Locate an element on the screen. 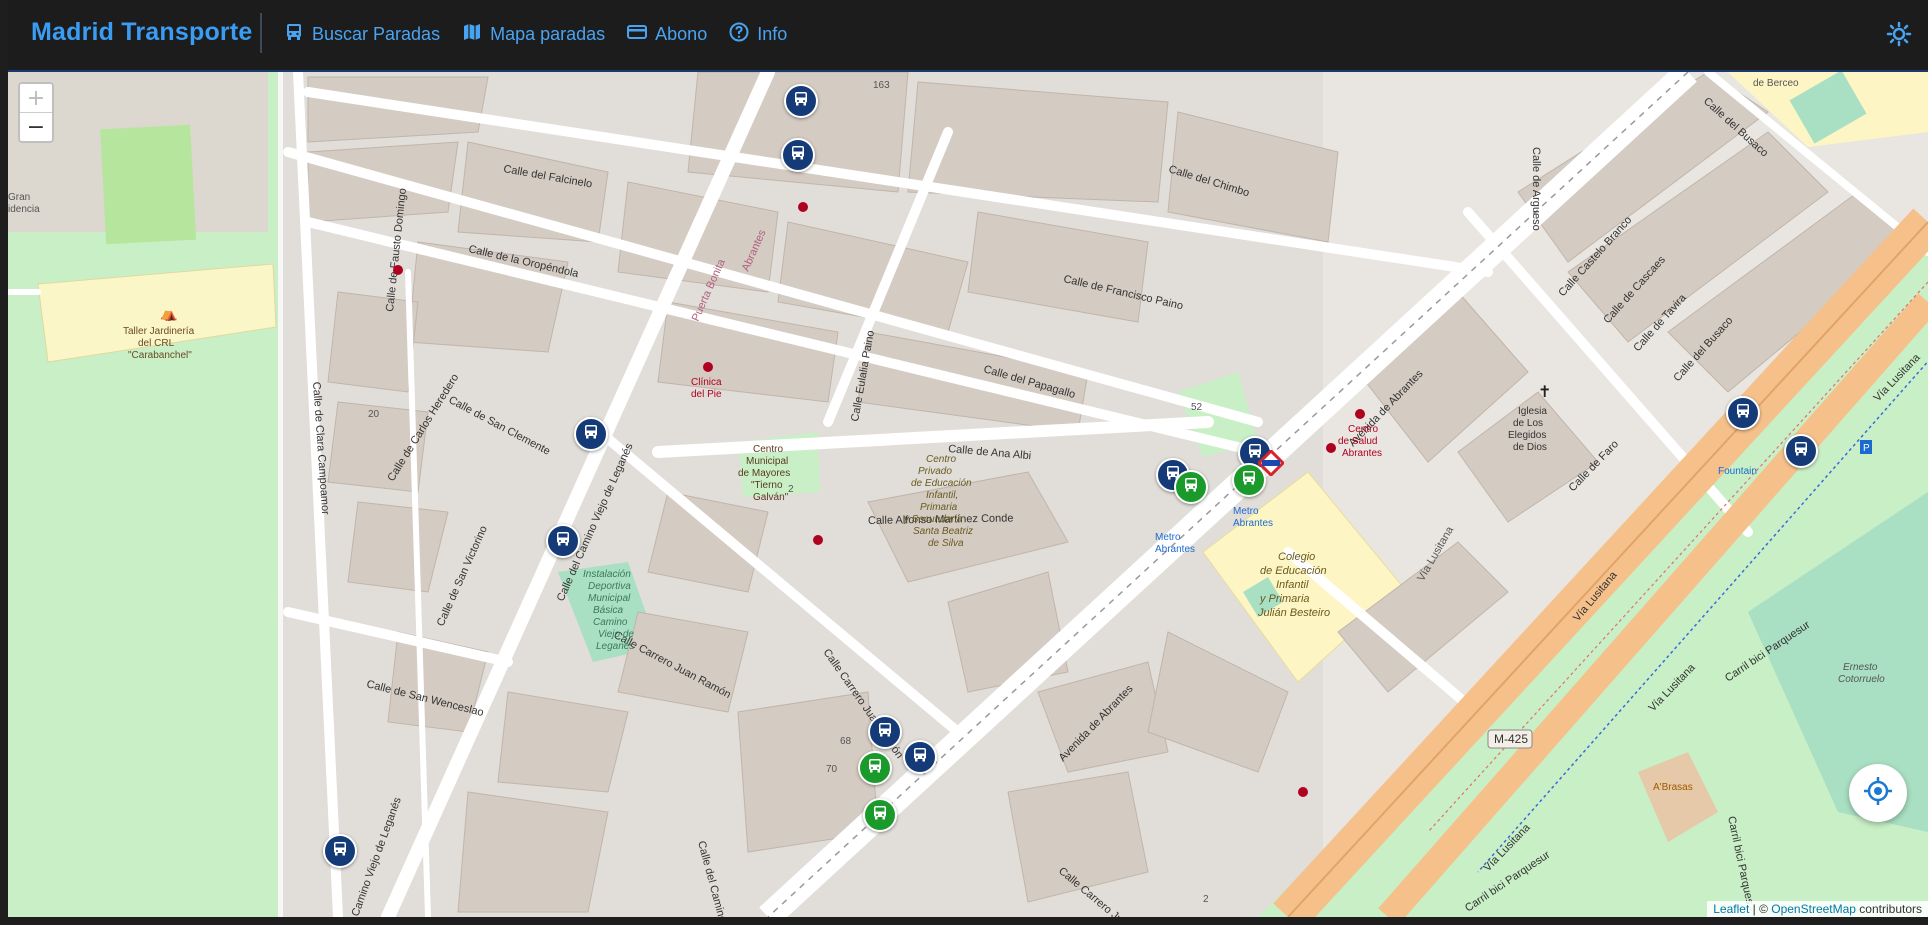 The width and height of the screenshot is (1928, 925). map-attribution: Leaflet | © OpenStreetMap contributors is located at coordinates (1817, 909).